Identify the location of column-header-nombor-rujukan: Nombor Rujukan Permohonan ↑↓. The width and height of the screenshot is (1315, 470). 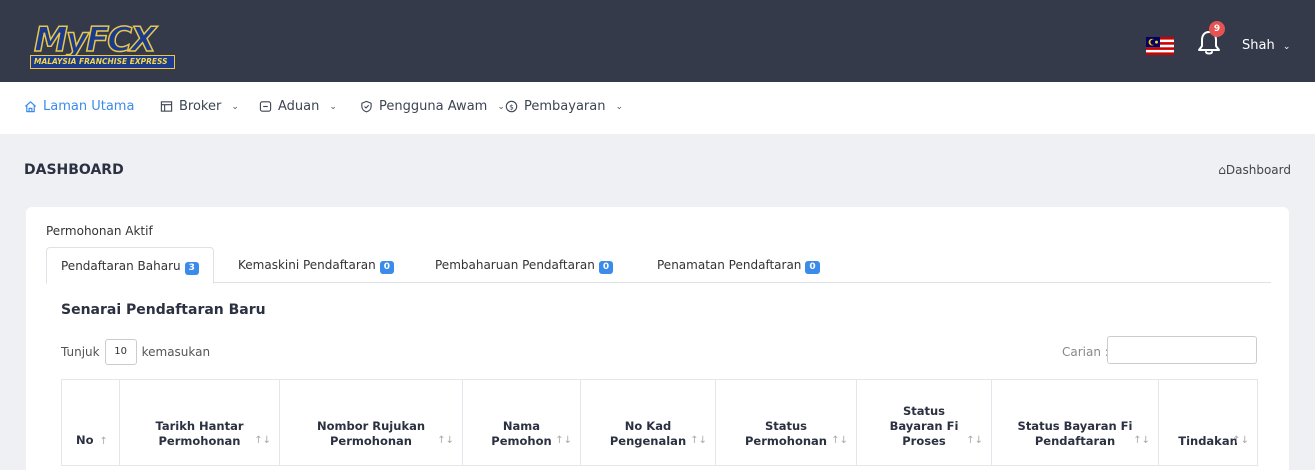
(371, 422).